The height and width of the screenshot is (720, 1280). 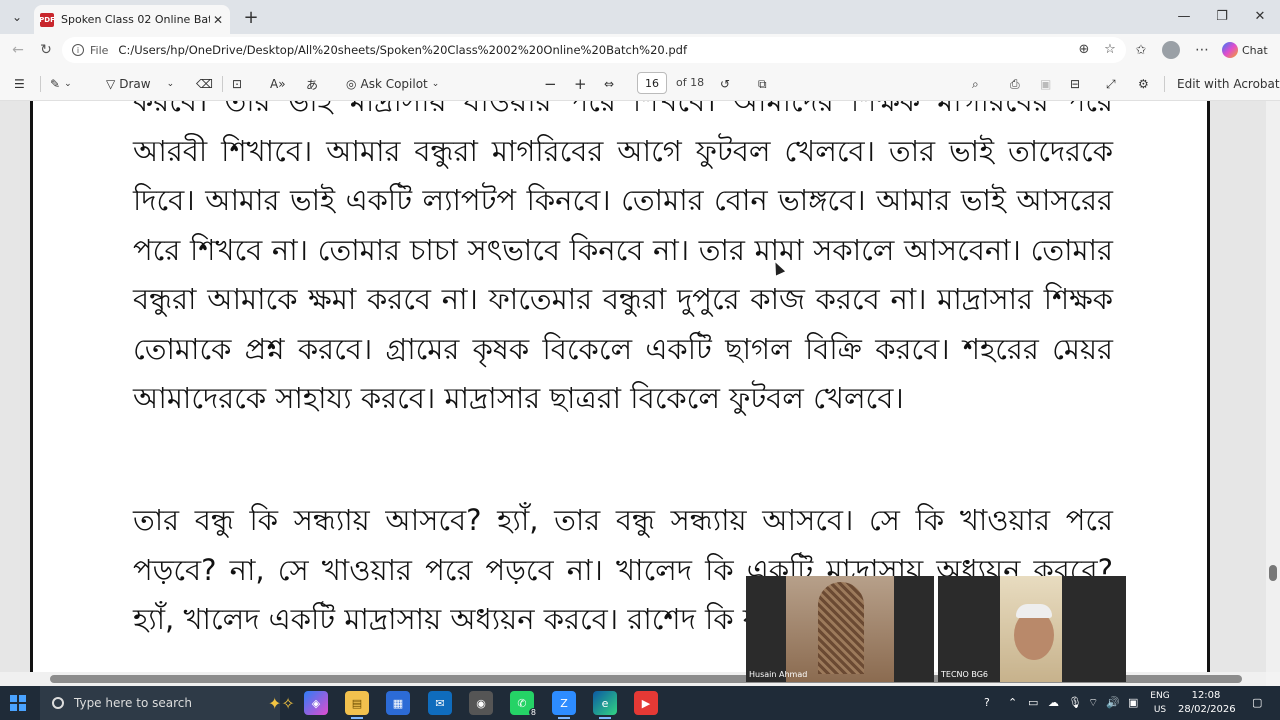 What do you see at coordinates (609, 84) in the screenshot?
I see `fit-width-icon: ⇔` at bounding box center [609, 84].